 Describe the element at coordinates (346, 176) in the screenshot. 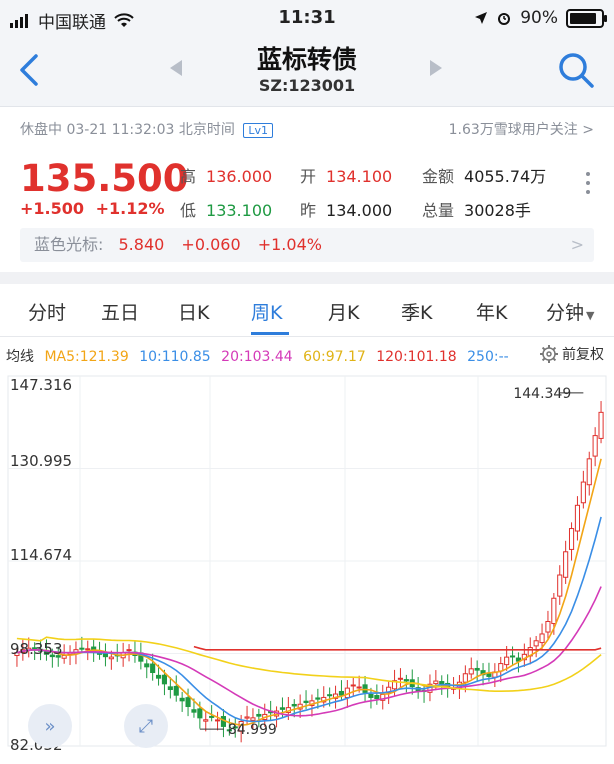

I see `open-stat: 开 134.100` at that location.